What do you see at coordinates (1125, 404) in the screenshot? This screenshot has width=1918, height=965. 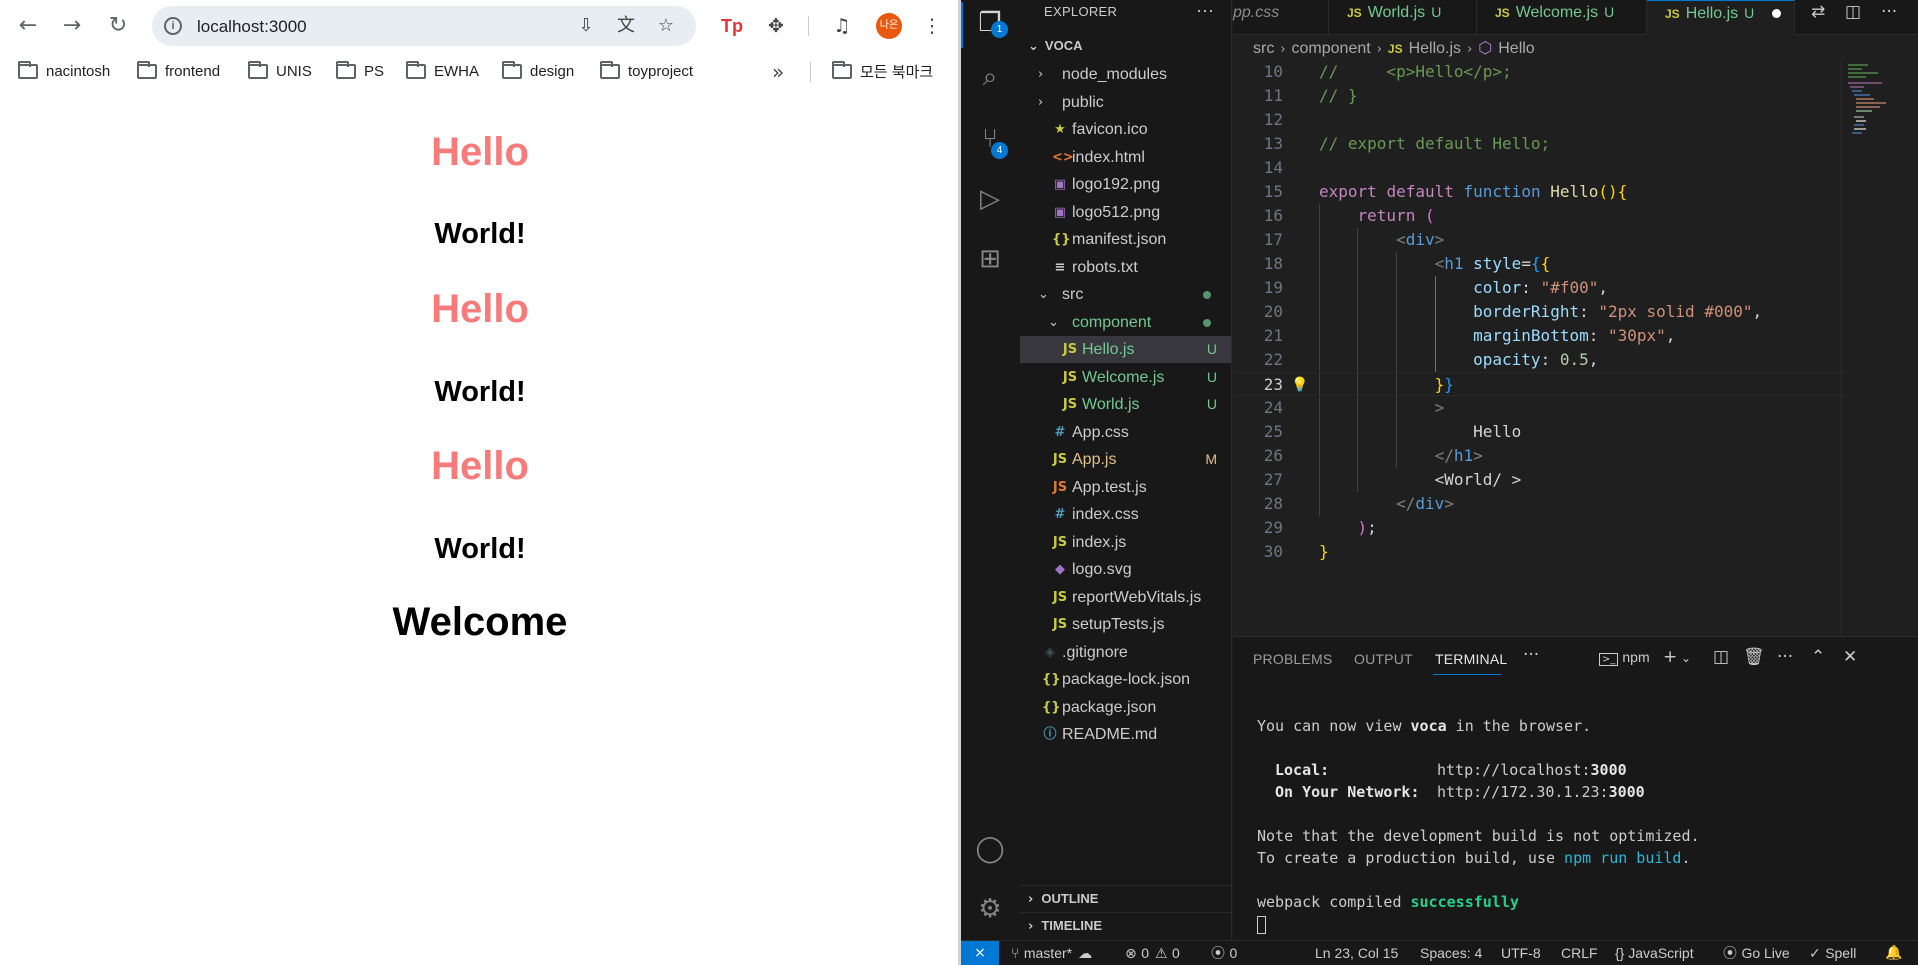 I see `file-item: JS World.js U` at bounding box center [1125, 404].